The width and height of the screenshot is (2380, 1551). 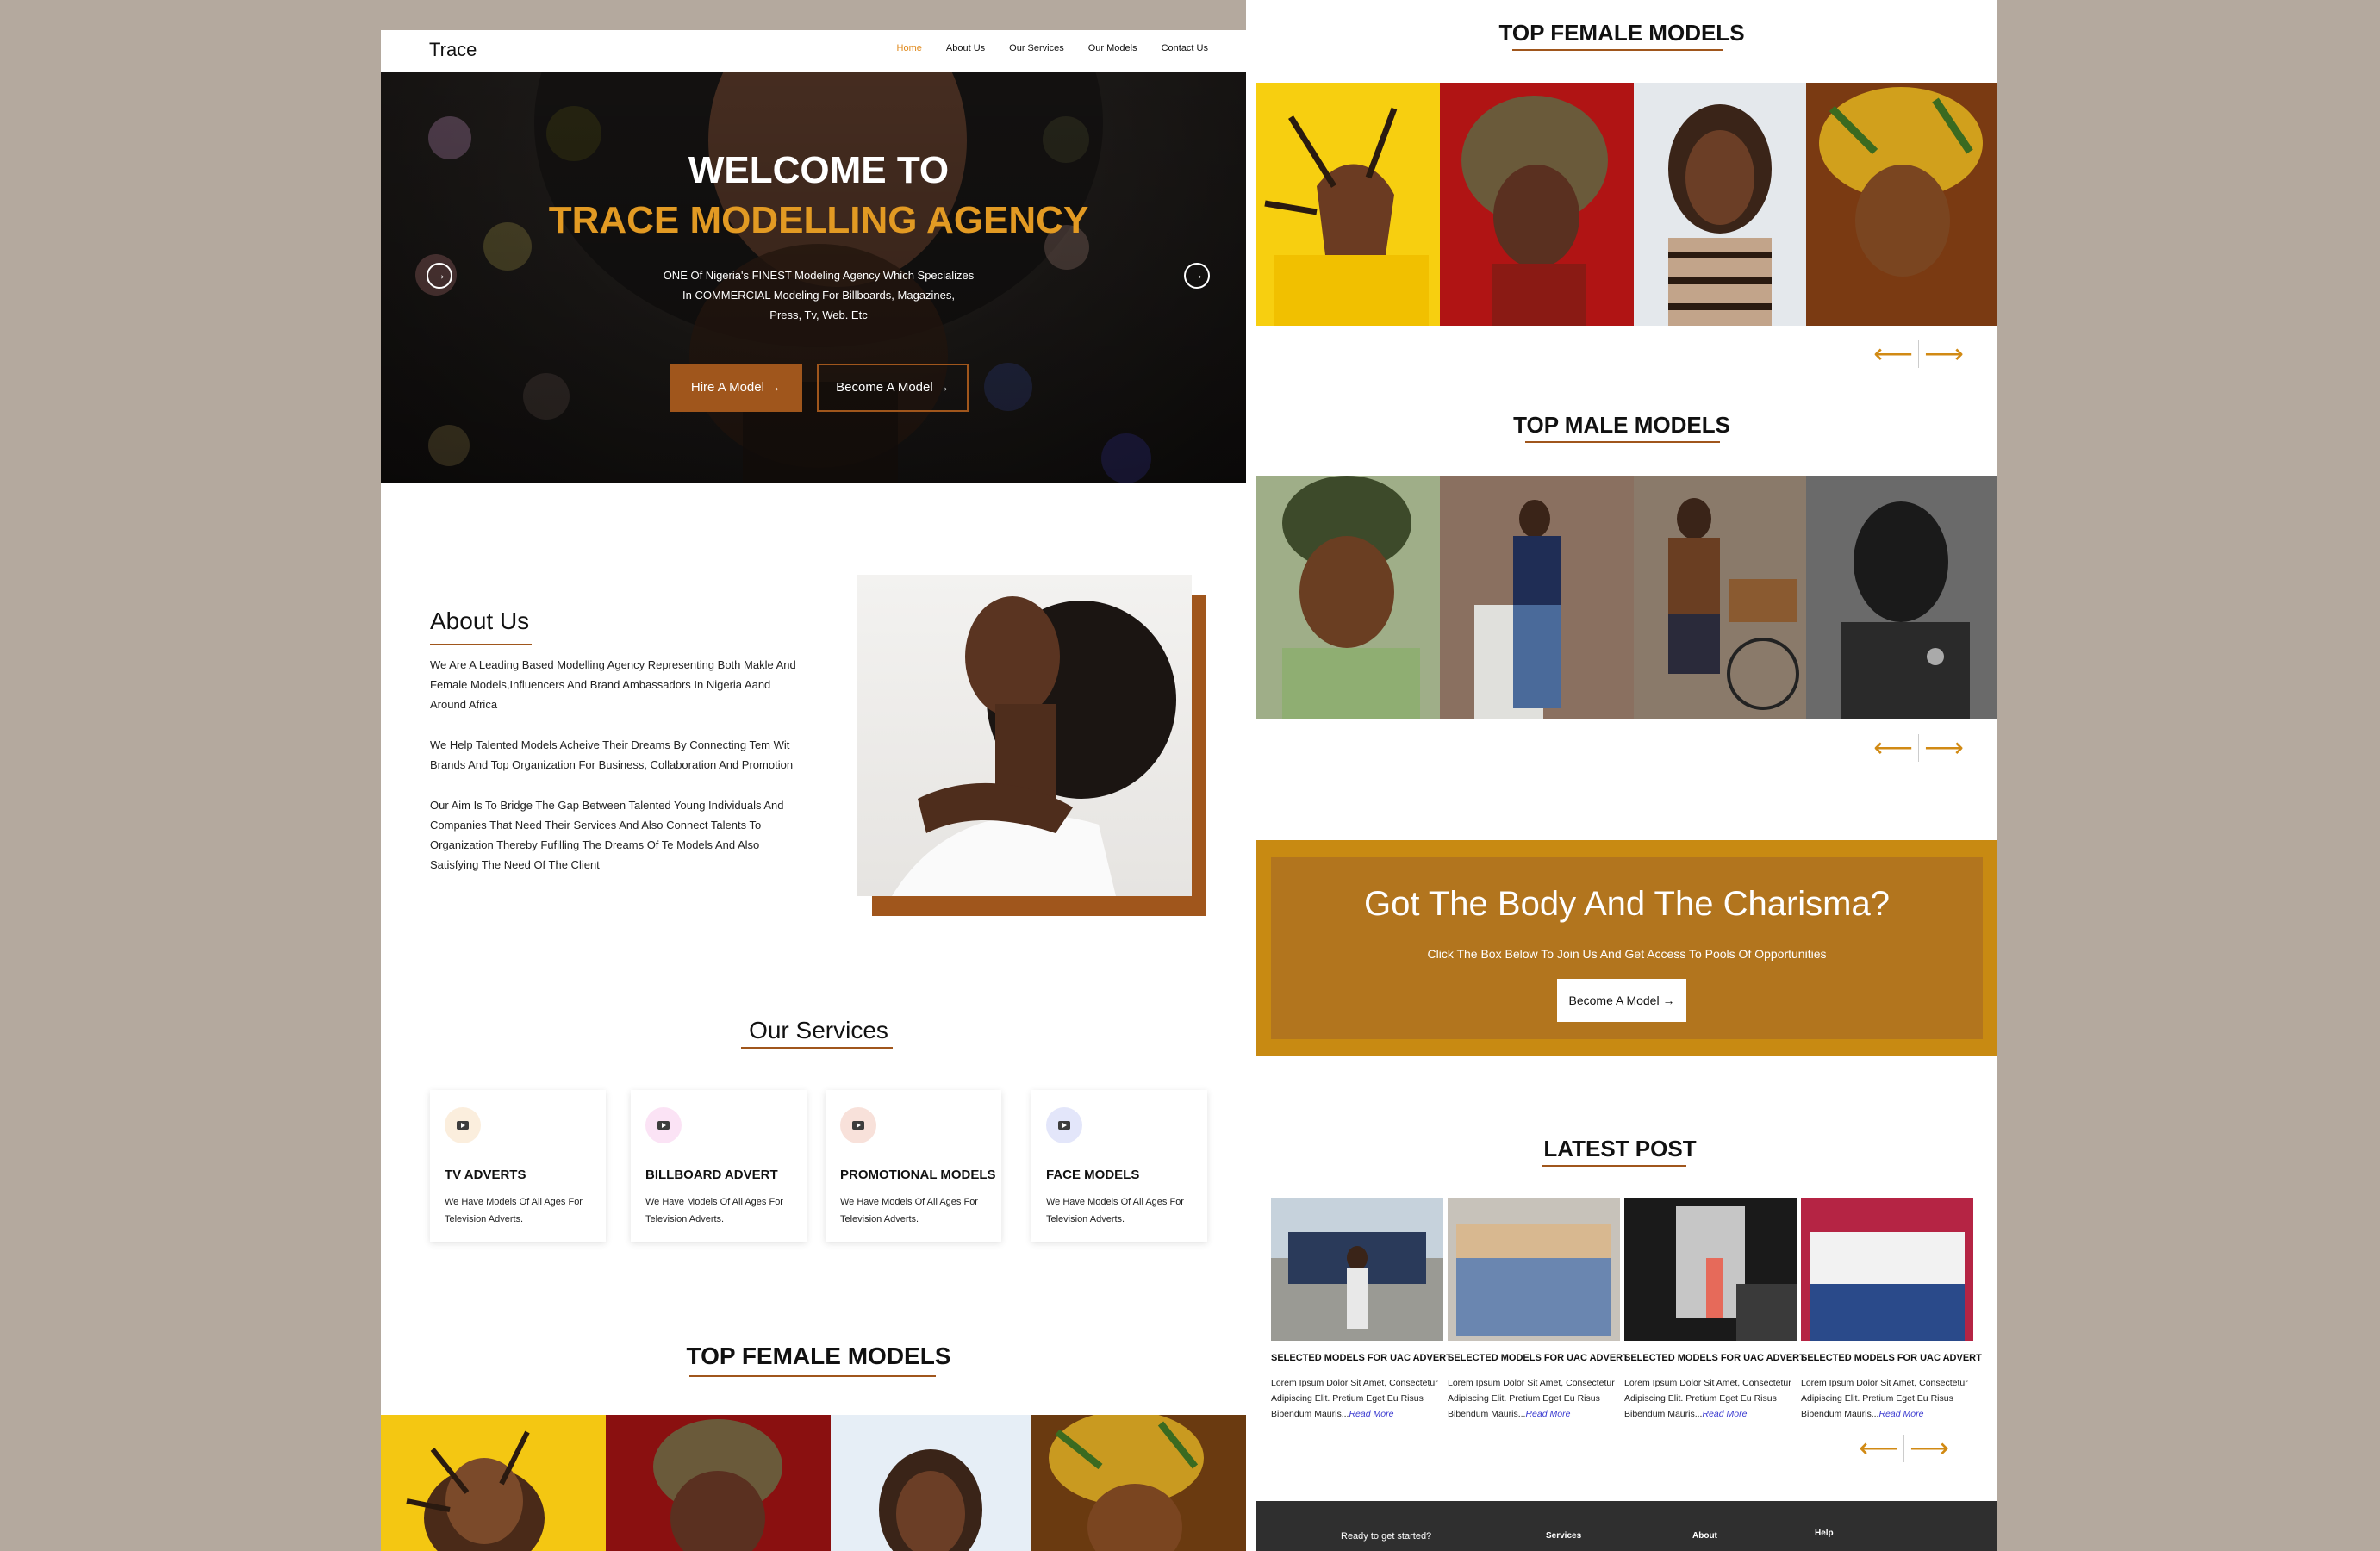 I want to click on hire-model-button: Hire A Model →, so click(x=736, y=388).